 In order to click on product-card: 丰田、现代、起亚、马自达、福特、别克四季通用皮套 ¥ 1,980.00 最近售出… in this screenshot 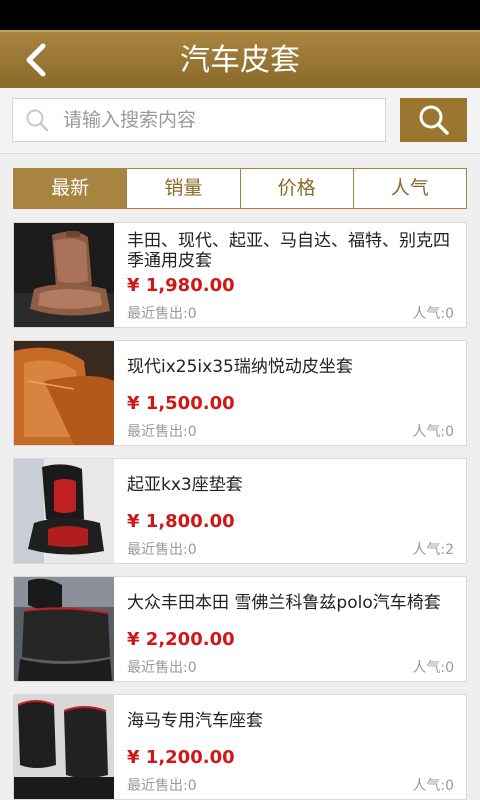, I will do `click(240, 275)`.